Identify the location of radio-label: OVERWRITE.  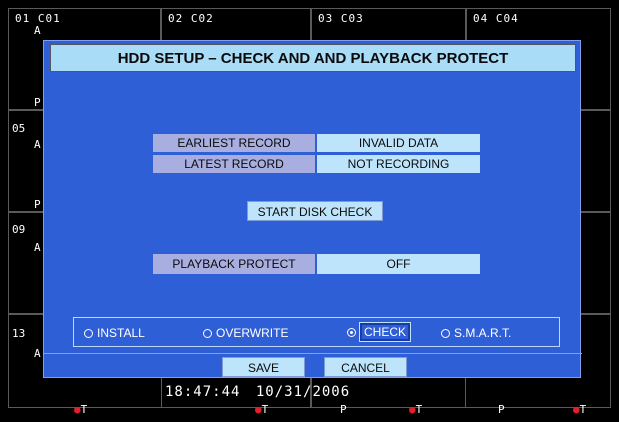
(252, 333).